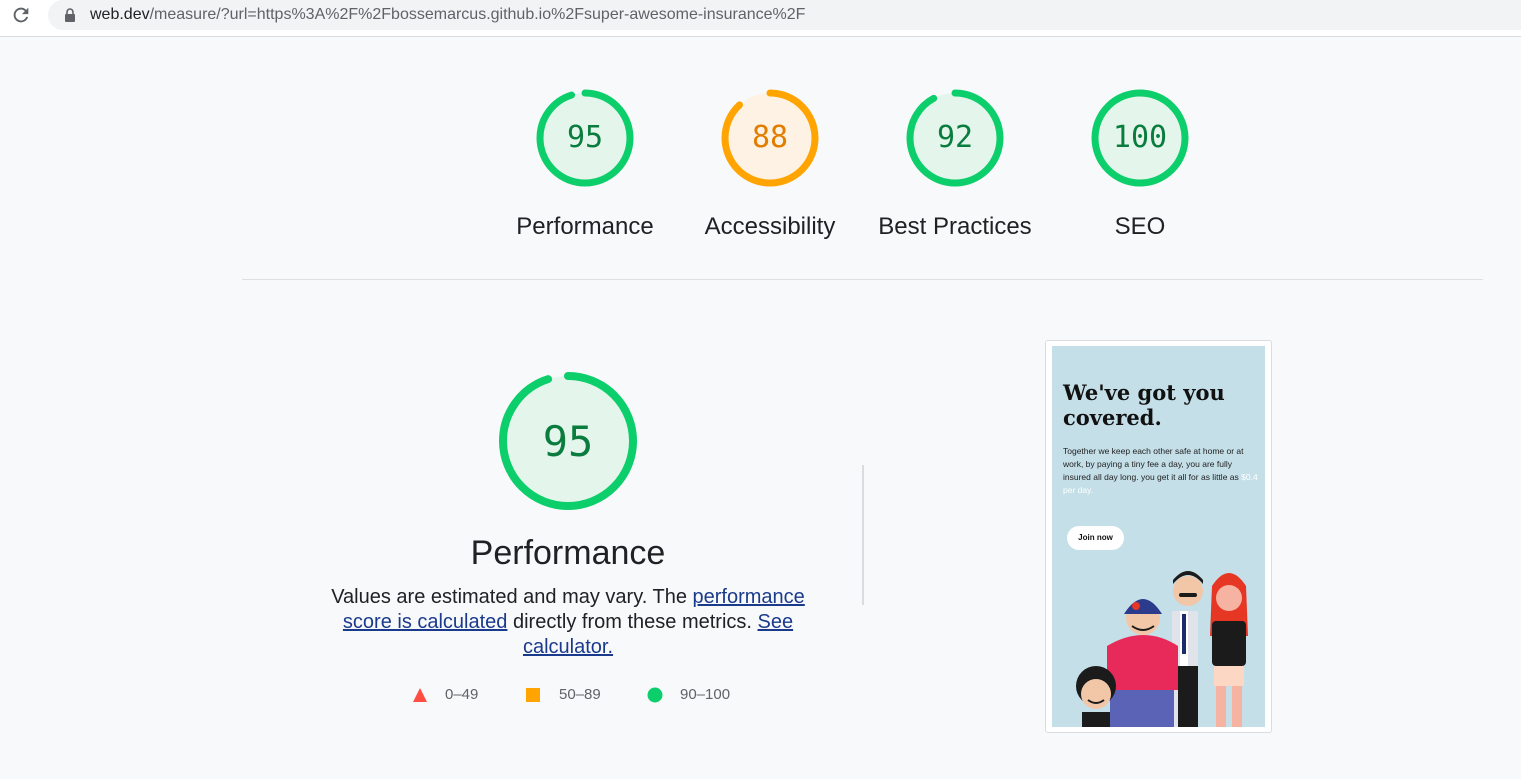  Describe the element at coordinates (955, 163) in the screenshot. I see `gauge-best-practices: 92 Best Practices` at that location.